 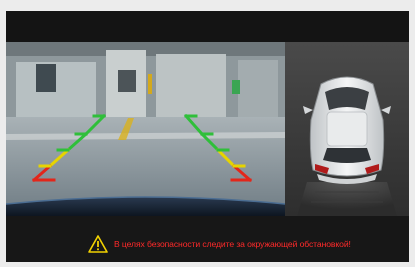 I want to click on warning-triangle-icon, so click(x=98, y=244).